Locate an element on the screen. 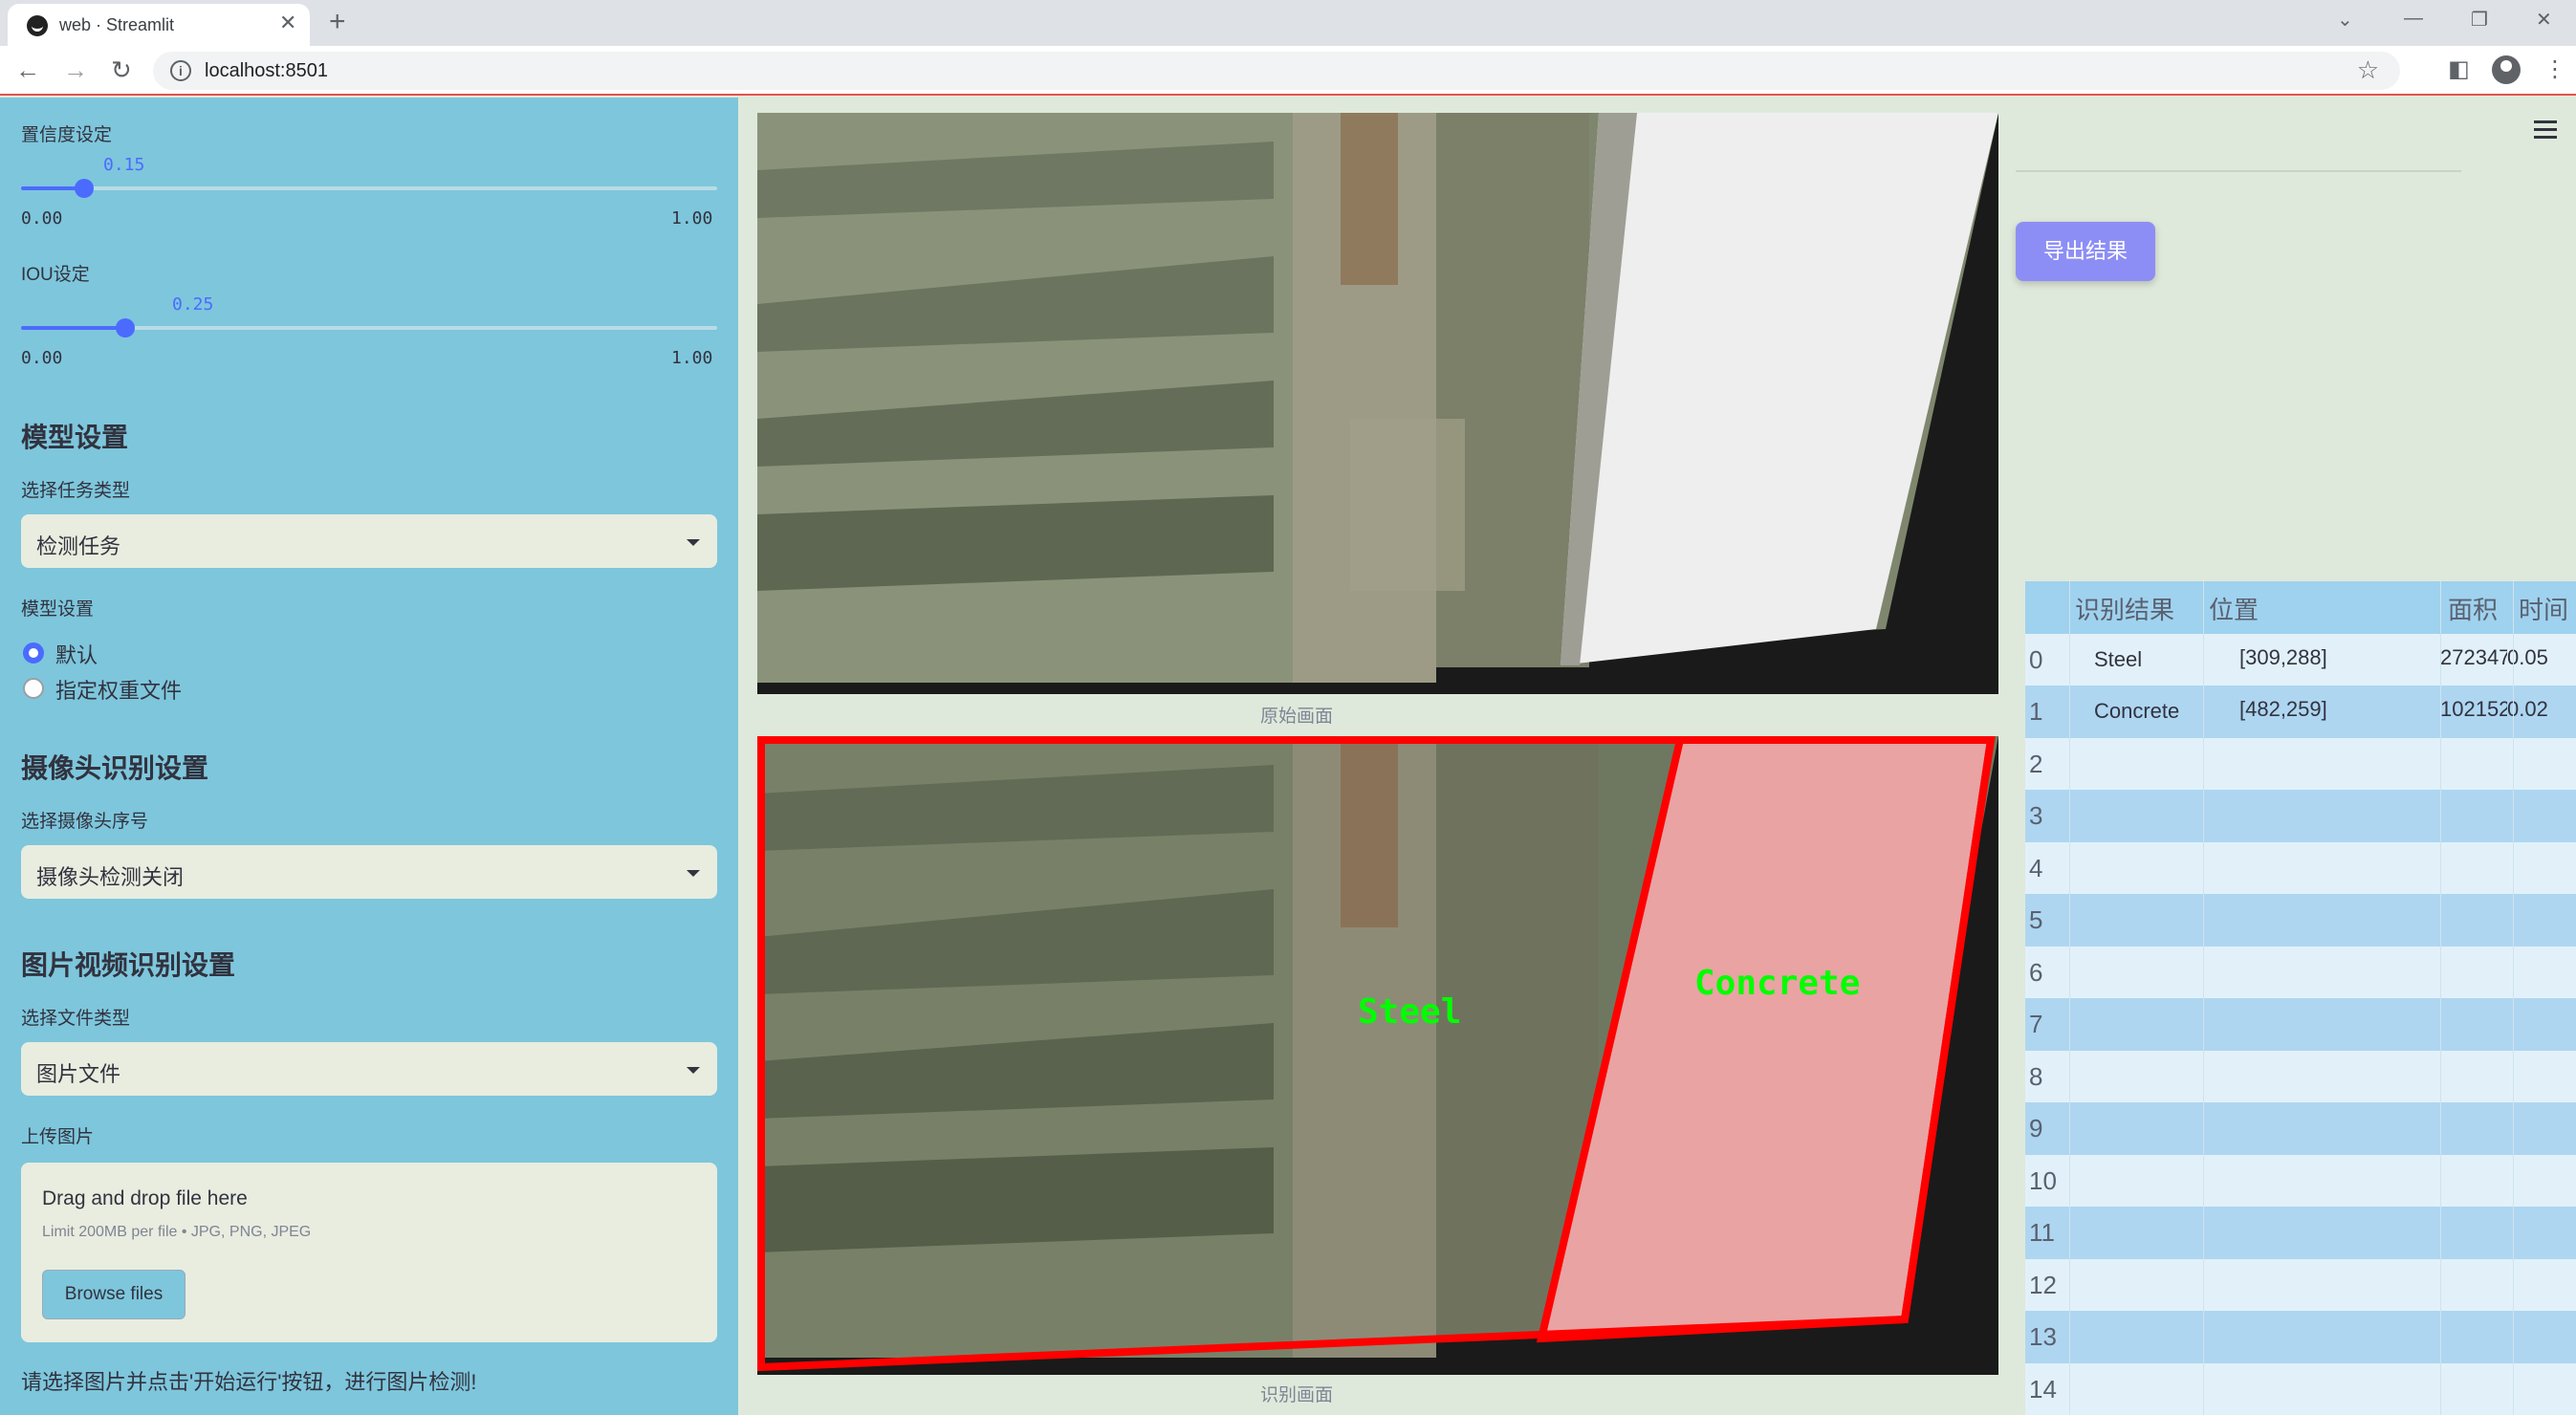 The height and width of the screenshot is (1415, 2576). row-index: 4 is located at coordinates (2036, 867).